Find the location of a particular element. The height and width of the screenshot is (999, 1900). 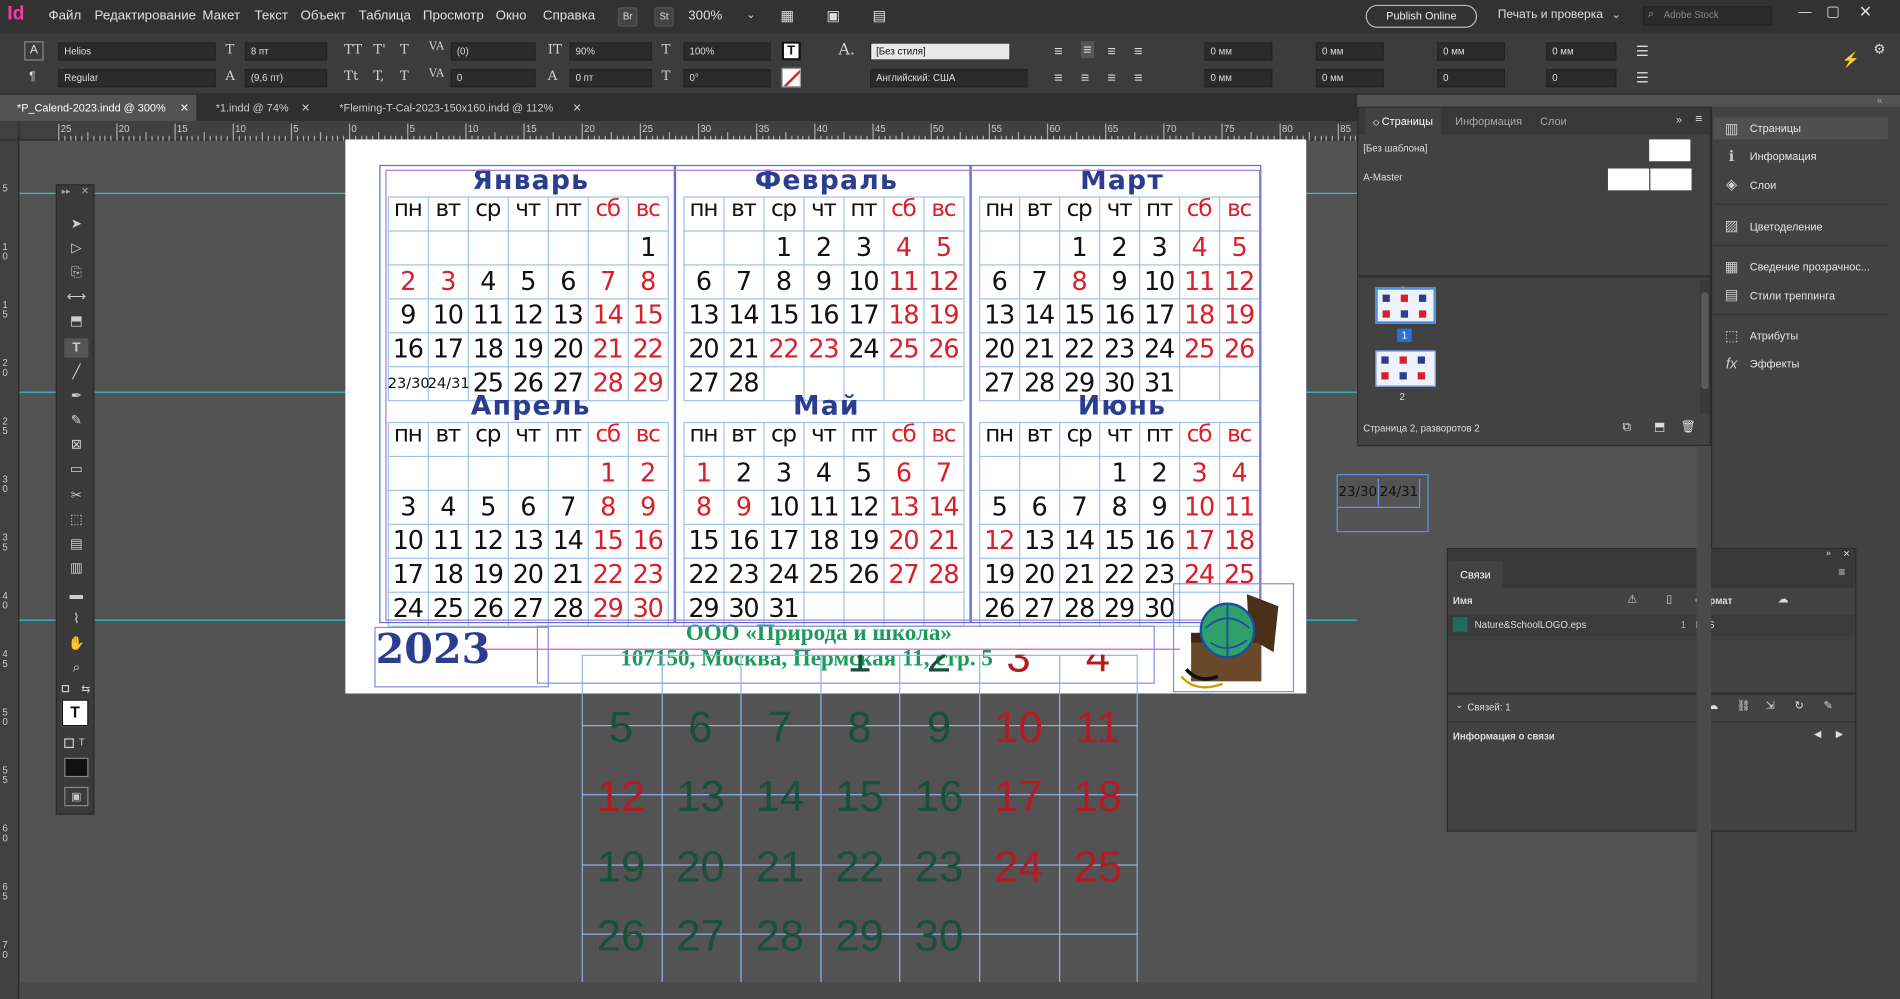

font-style-field: Regular is located at coordinates (137, 78).